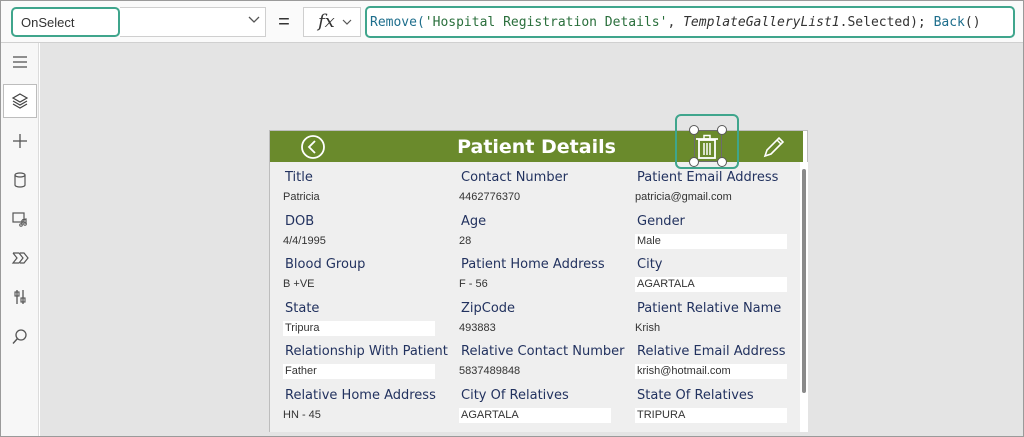 This screenshot has height=437, width=1024. What do you see at coordinates (488, 308) in the screenshot?
I see `field-label: ZipCode` at bounding box center [488, 308].